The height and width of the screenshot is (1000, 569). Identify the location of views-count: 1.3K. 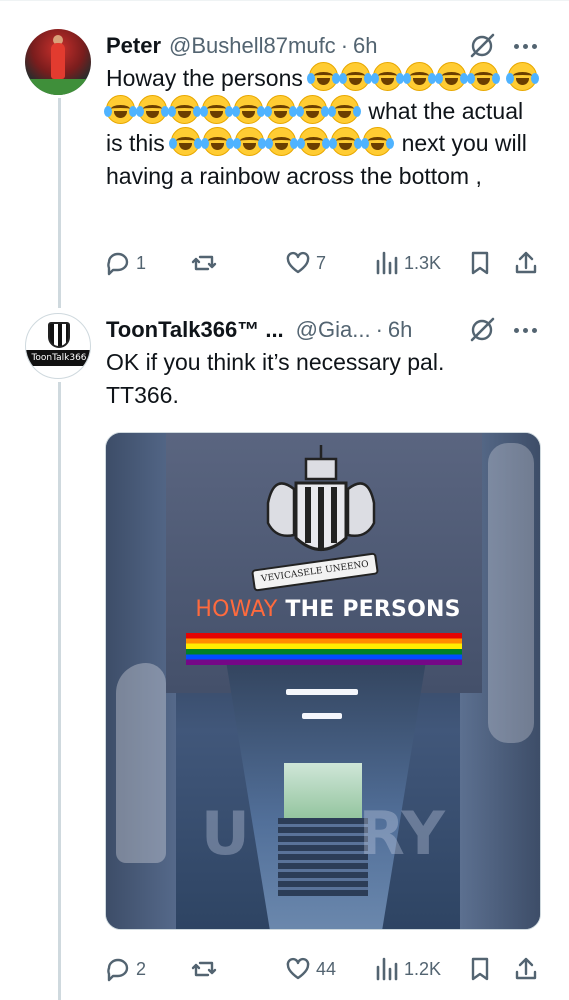
(423, 262).